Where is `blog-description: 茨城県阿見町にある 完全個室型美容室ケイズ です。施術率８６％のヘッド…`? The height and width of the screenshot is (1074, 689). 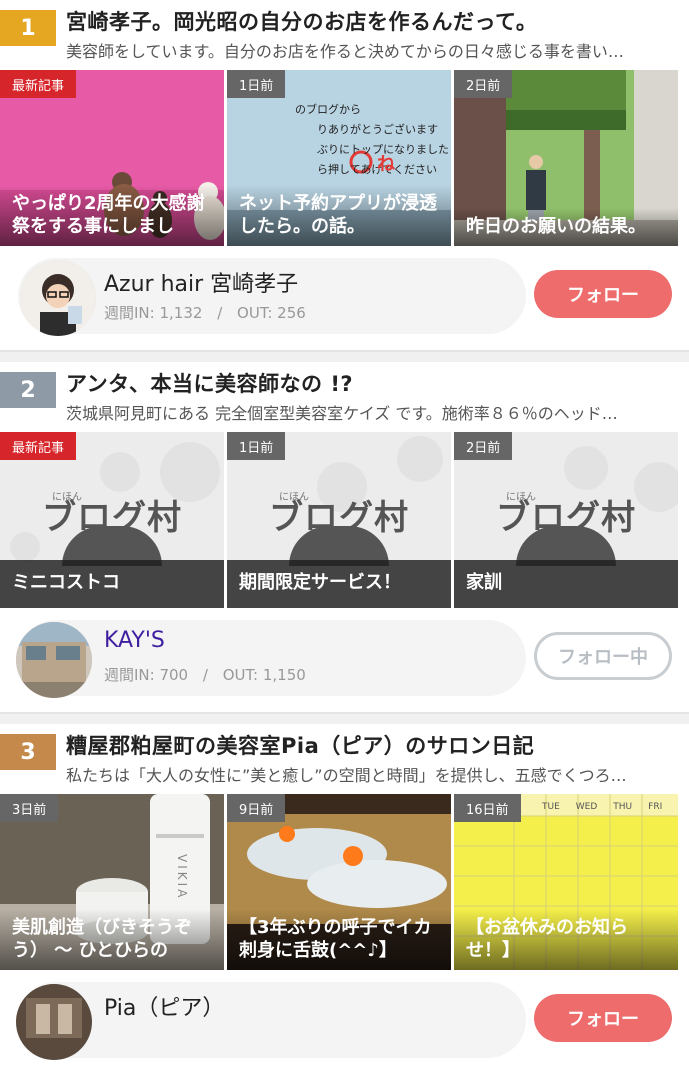
blog-description: 茨城県阿見町にある 完全個室型美容室ケイズ です。施術率８６％のヘッド… is located at coordinates (342, 413).